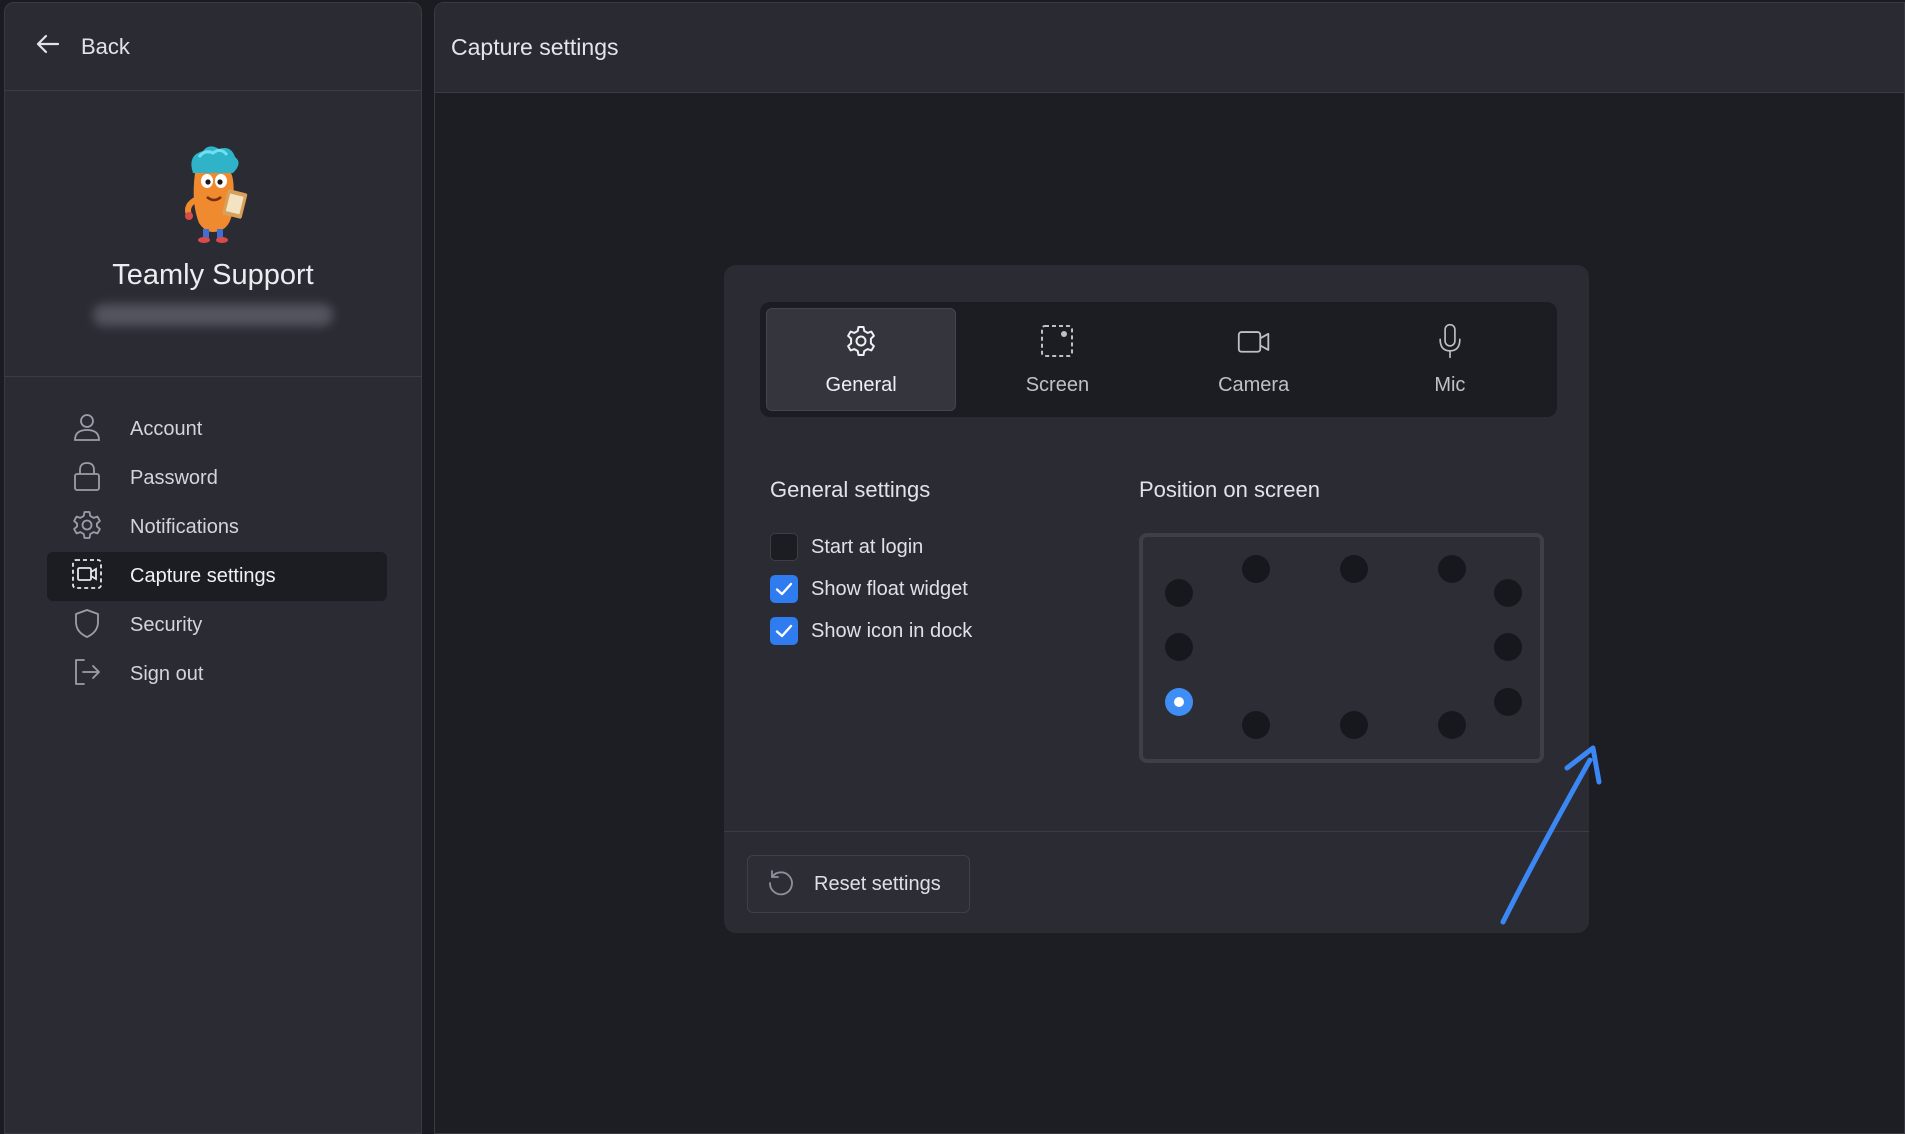 The width and height of the screenshot is (1905, 1134). I want to click on screen-select-icon, so click(1057, 343).